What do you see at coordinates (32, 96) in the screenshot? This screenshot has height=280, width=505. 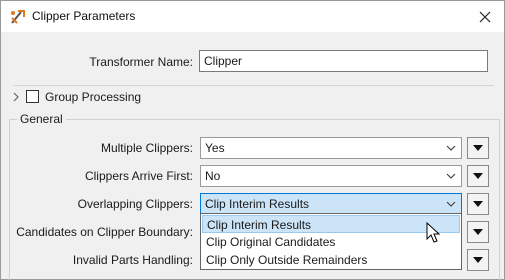 I see `group-processing-checkbox` at bounding box center [32, 96].